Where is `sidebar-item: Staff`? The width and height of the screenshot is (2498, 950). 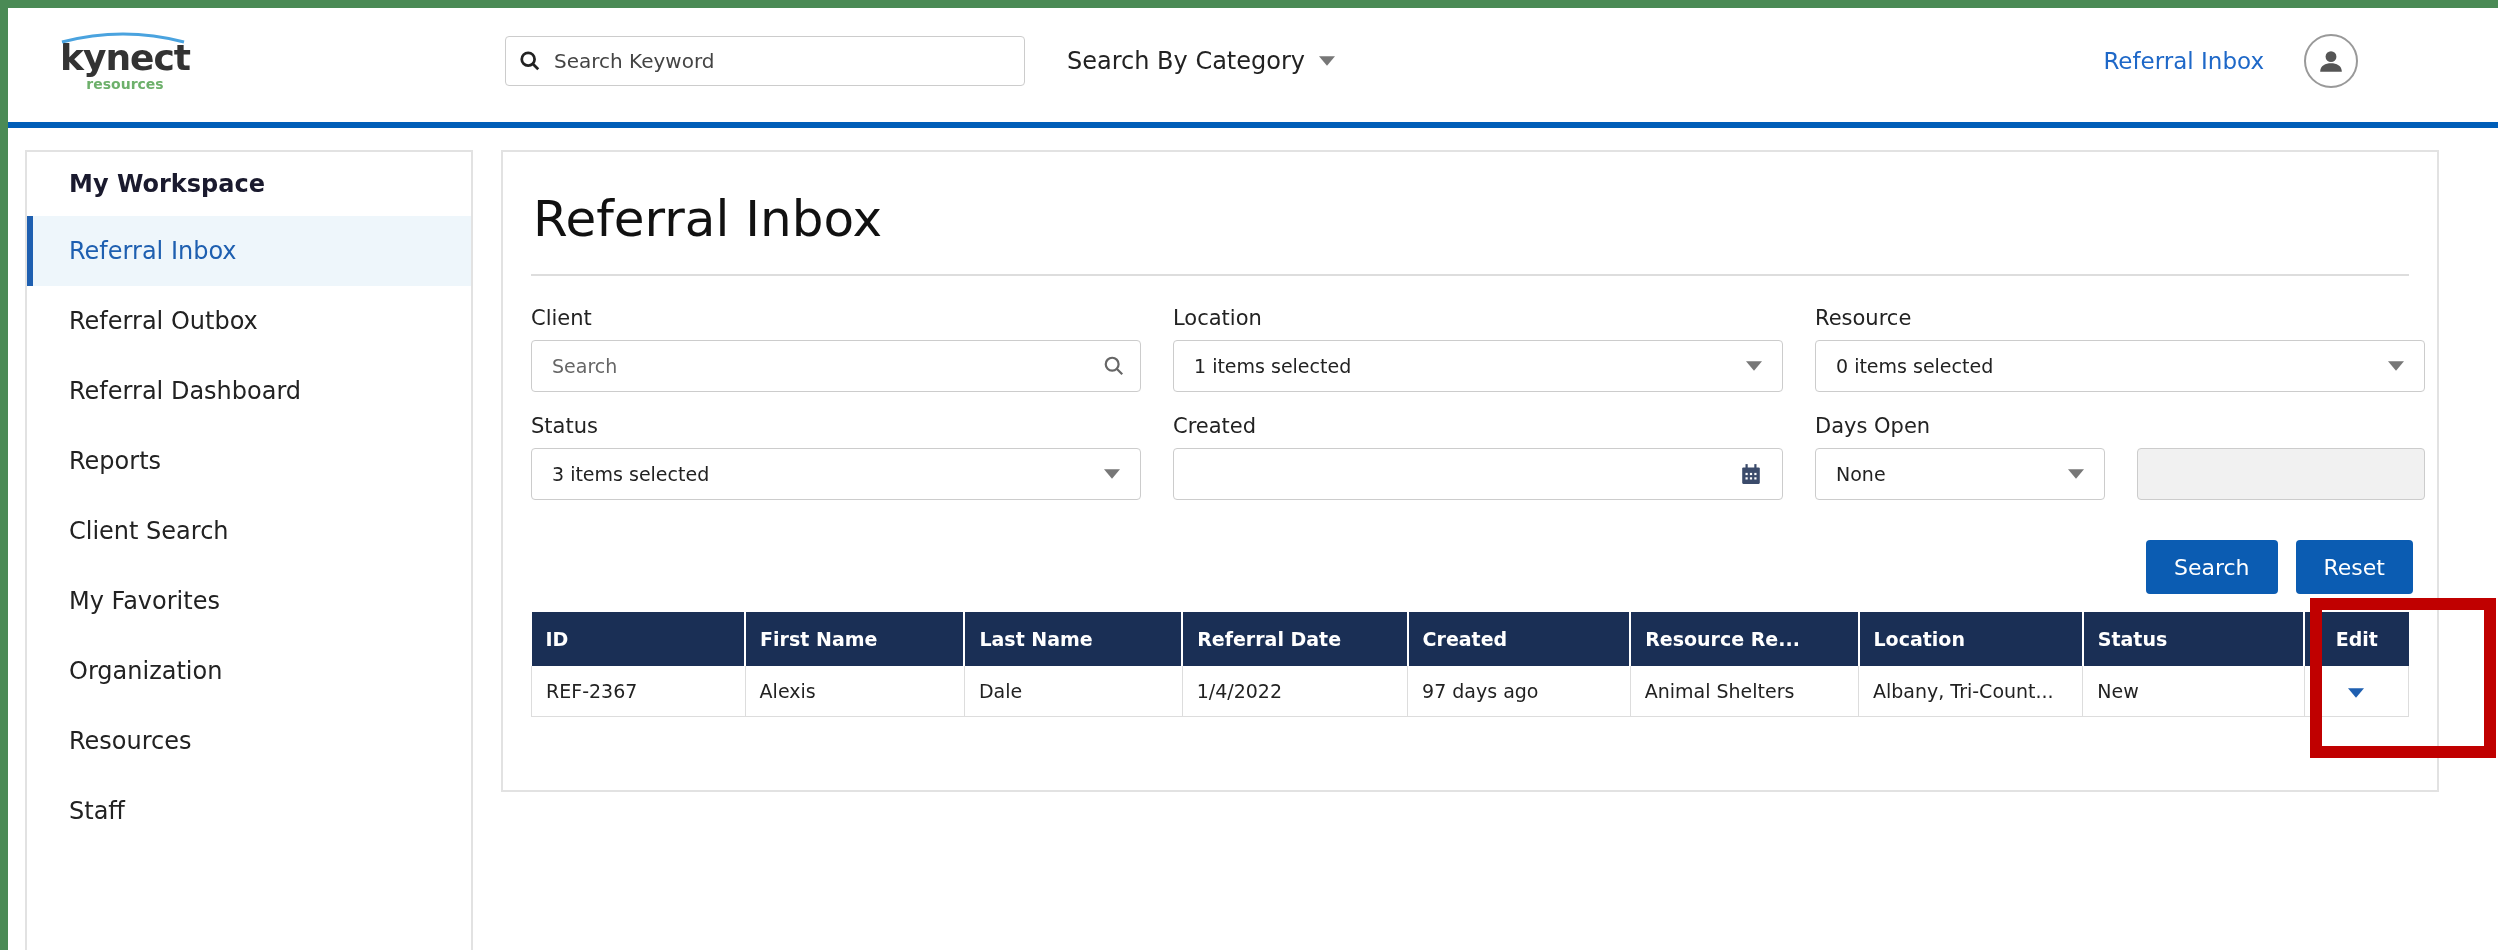
sidebar-item: Staff is located at coordinates (249, 811).